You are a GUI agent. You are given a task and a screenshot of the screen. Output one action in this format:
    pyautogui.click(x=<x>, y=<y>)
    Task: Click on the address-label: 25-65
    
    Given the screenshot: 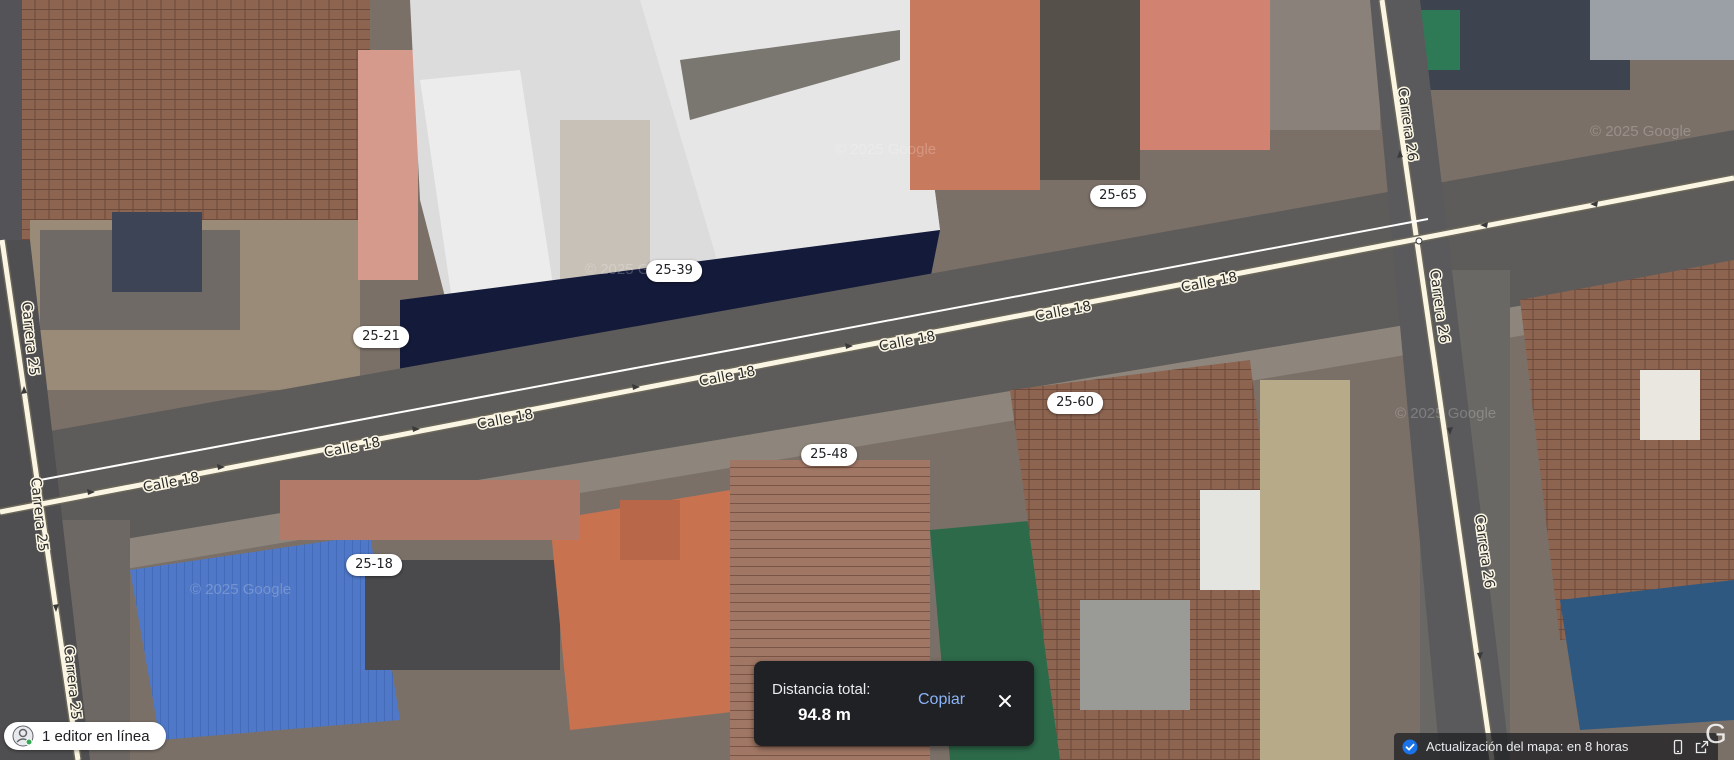 What is the action you would take?
    pyautogui.click(x=1118, y=196)
    